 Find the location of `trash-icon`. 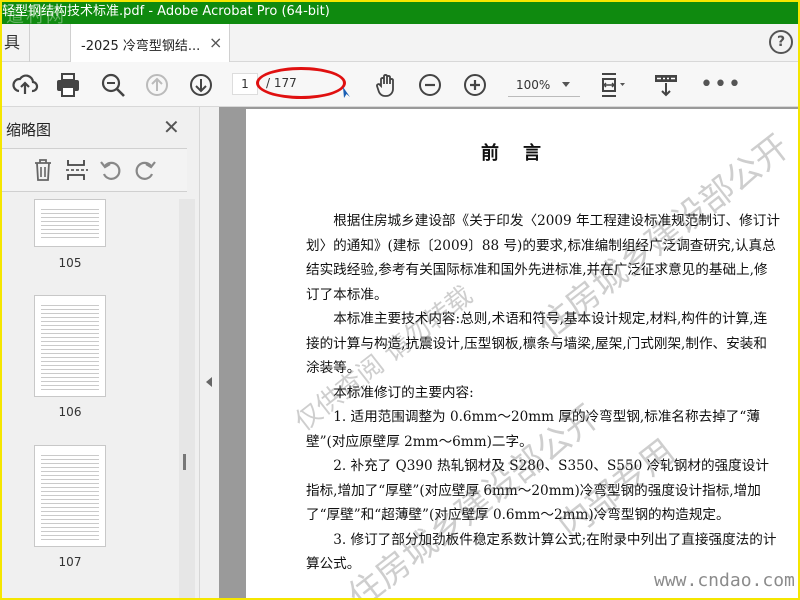

trash-icon is located at coordinates (43, 170).